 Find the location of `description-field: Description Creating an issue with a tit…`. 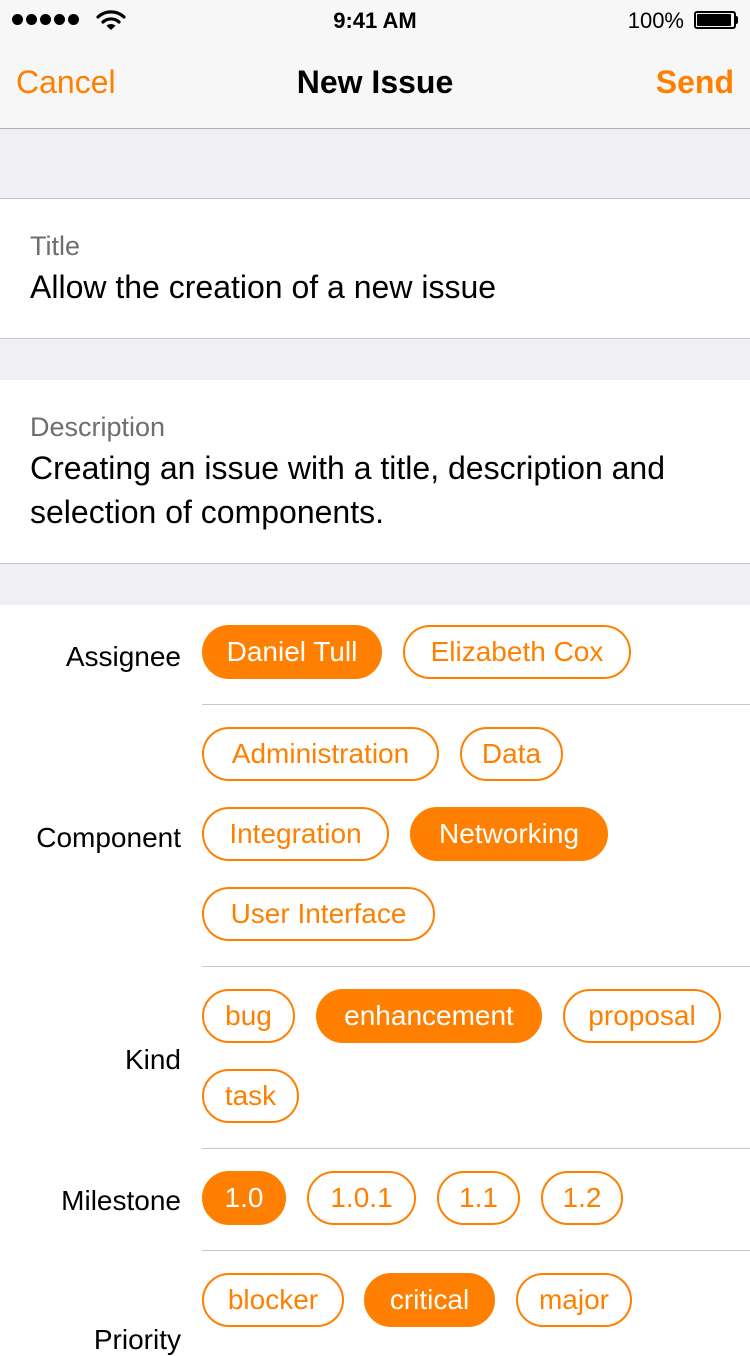

description-field: Description Creating an issue with a tit… is located at coordinates (375, 471).